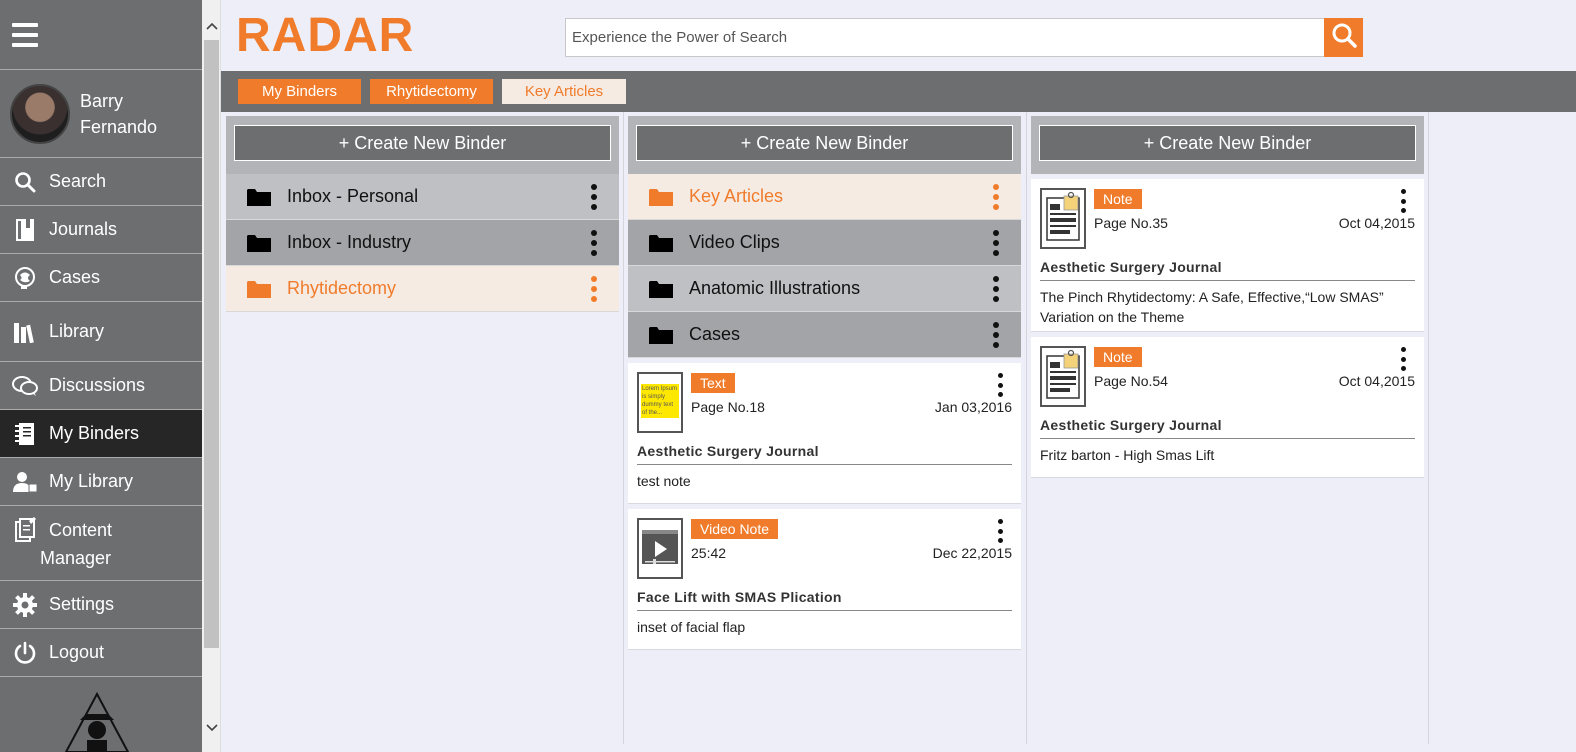  I want to click on card-note-text: test note, so click(664, 481).